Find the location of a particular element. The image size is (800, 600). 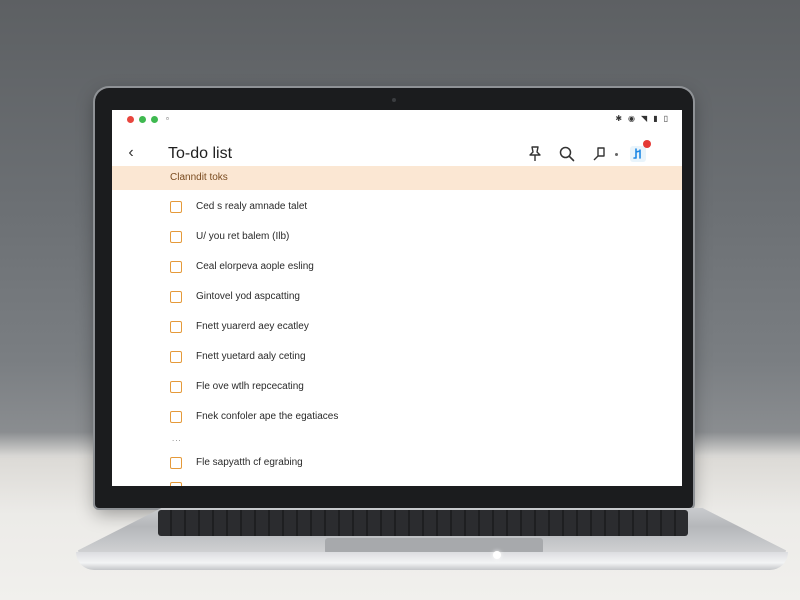

location-icon: ◉ is located at coordinates (632, 118).